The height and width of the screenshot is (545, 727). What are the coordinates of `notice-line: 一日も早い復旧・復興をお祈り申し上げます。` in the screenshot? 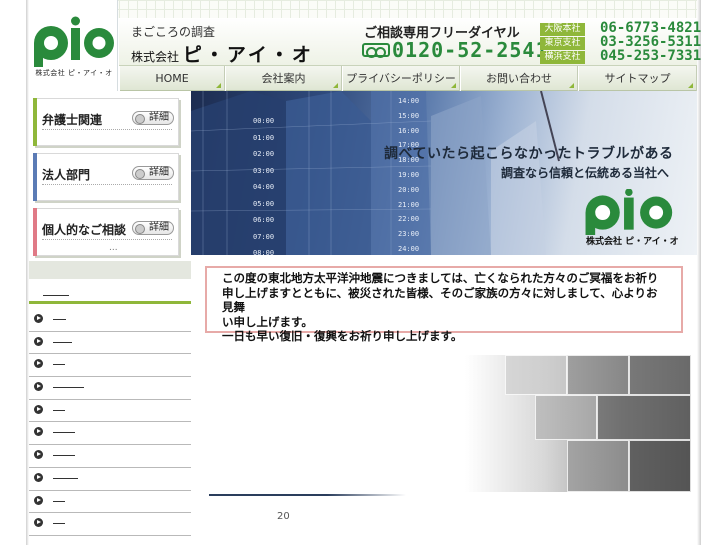 It's located at (342, 336).